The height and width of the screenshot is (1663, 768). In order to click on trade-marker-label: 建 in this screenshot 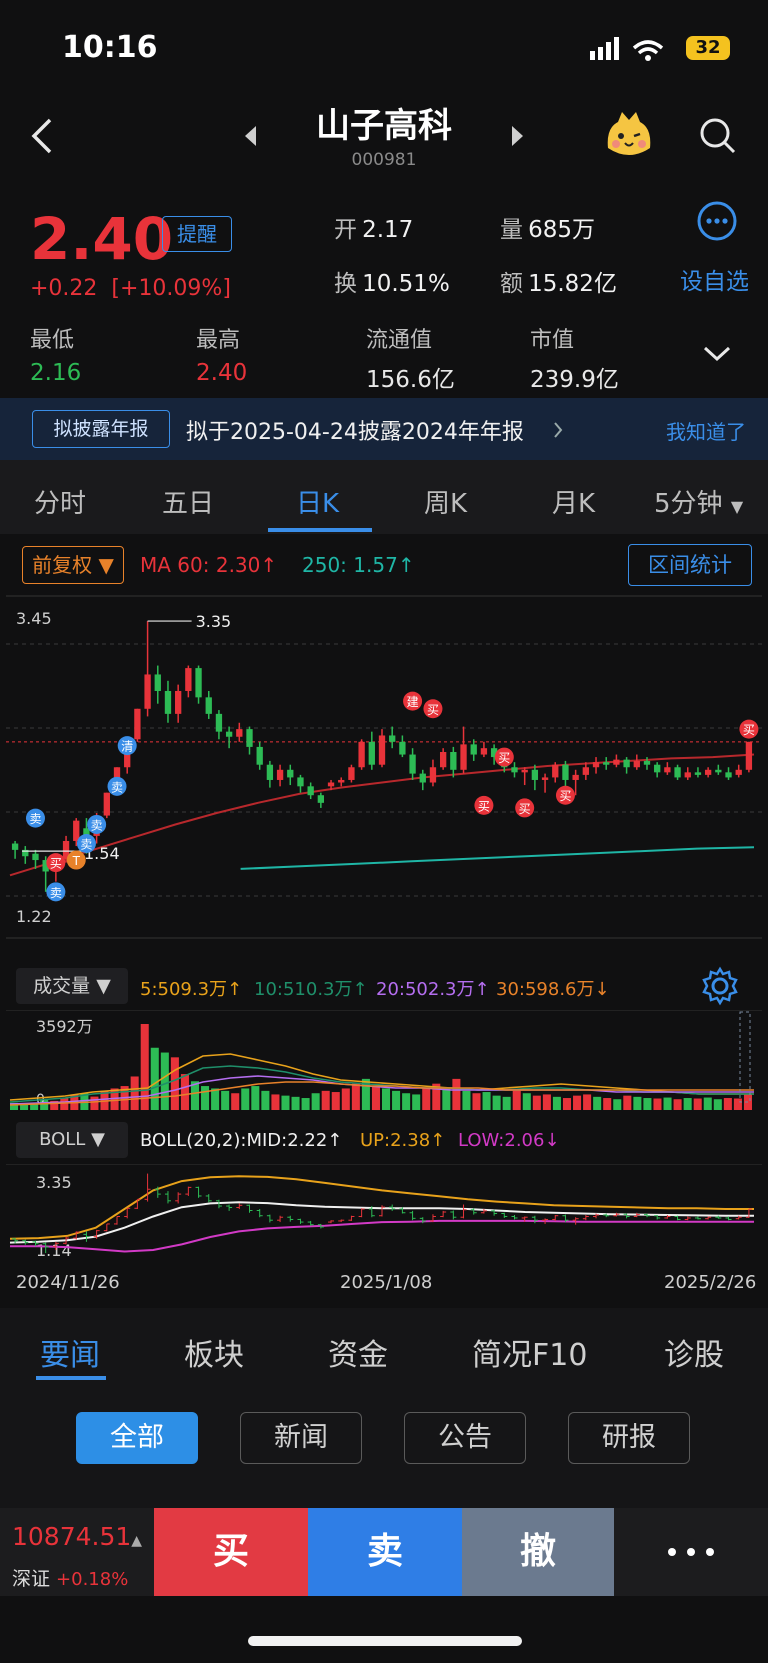, I will do `click(413, 702)`.